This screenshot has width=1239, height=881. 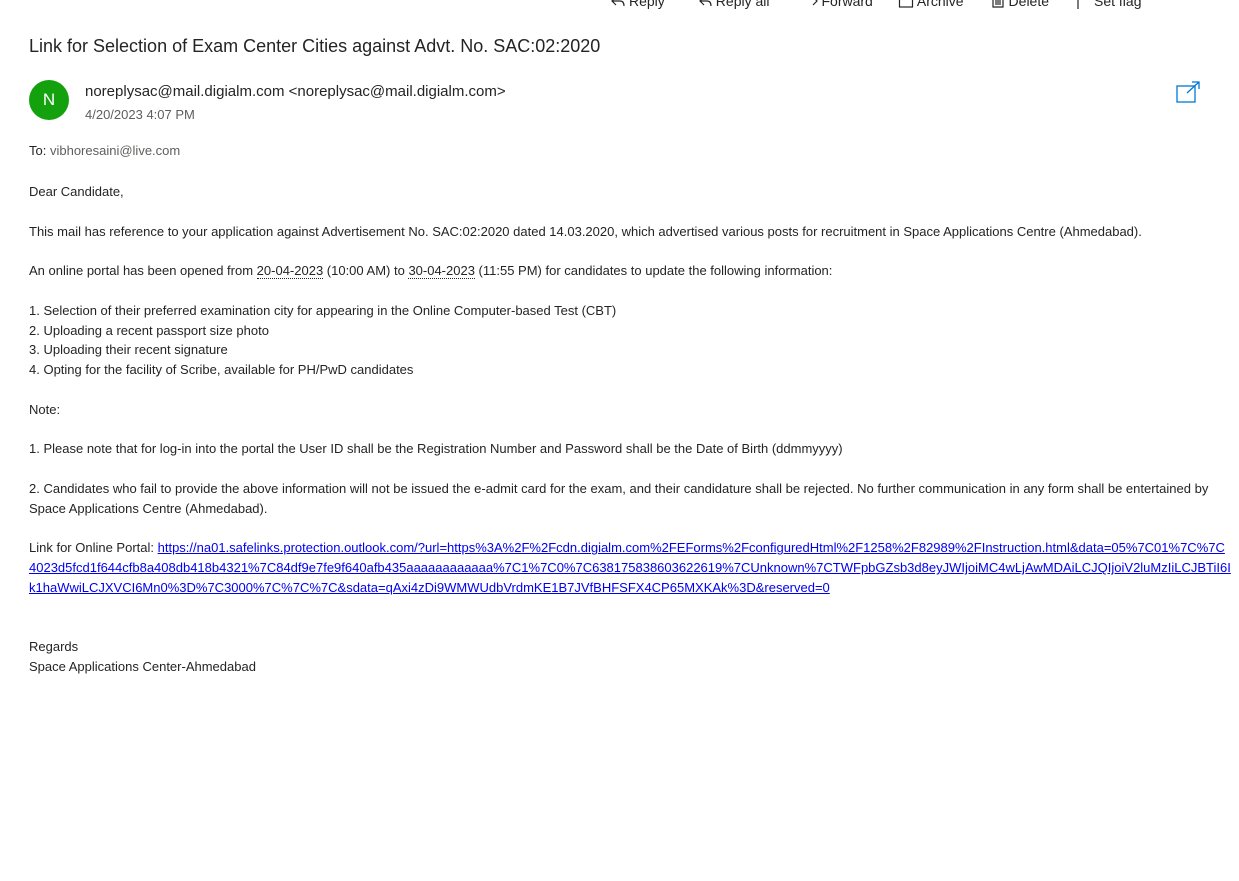 What do you see at coordinates (366, 271) in the screenshot?
I see `start-time: (10:00 AM) to` at bounding box center [366, 271].